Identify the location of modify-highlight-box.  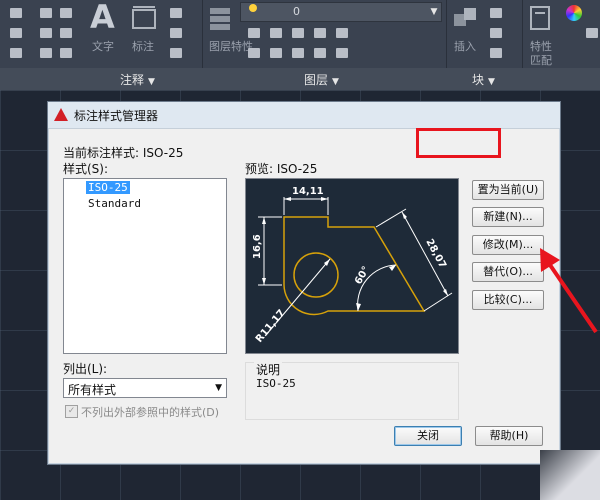
(458, 143).